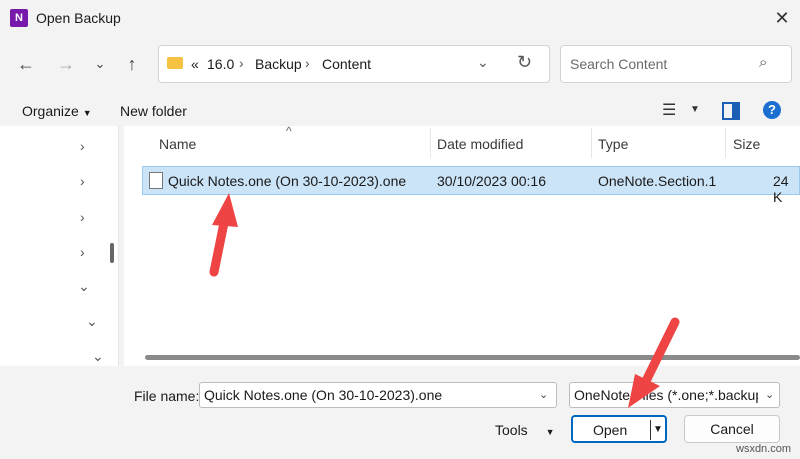  I want to click on annotation-arrowhead-open, so click(644, 391).